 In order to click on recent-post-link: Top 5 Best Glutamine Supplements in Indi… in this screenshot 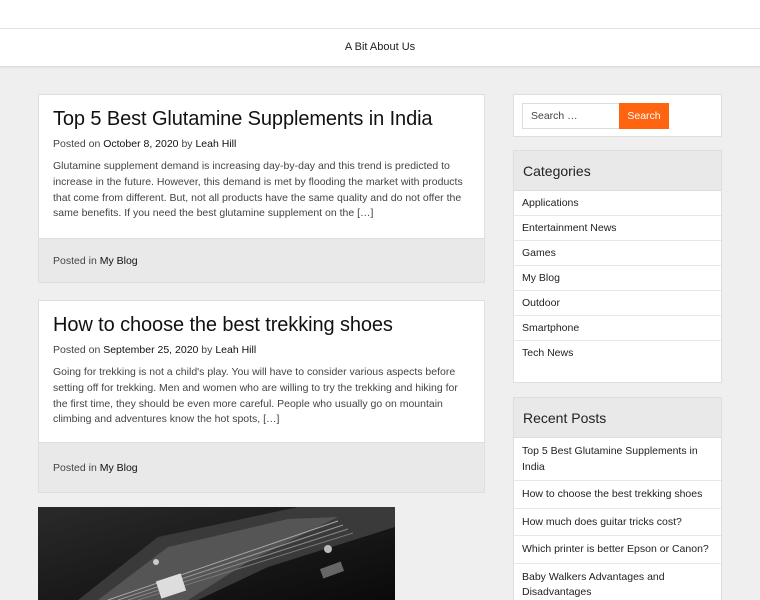, I will do `click(617, 459)`.